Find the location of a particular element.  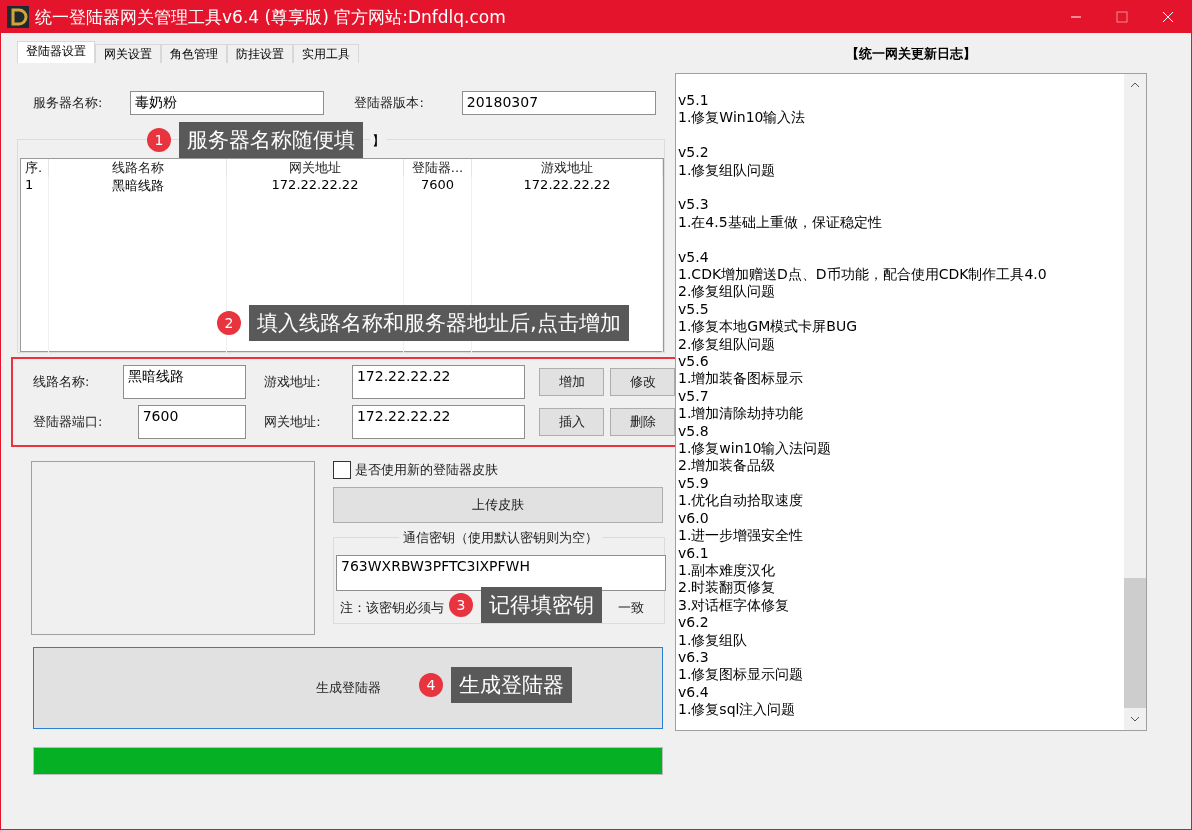

delete-button: 删除 is located at coordinates (642, 422).